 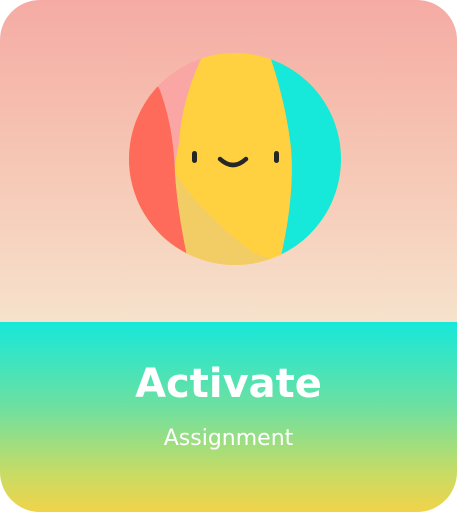 What do you see at coordinates (194, 157) in the screenshot?
I see `ball-left-eye` at bounding box center [194, 157].